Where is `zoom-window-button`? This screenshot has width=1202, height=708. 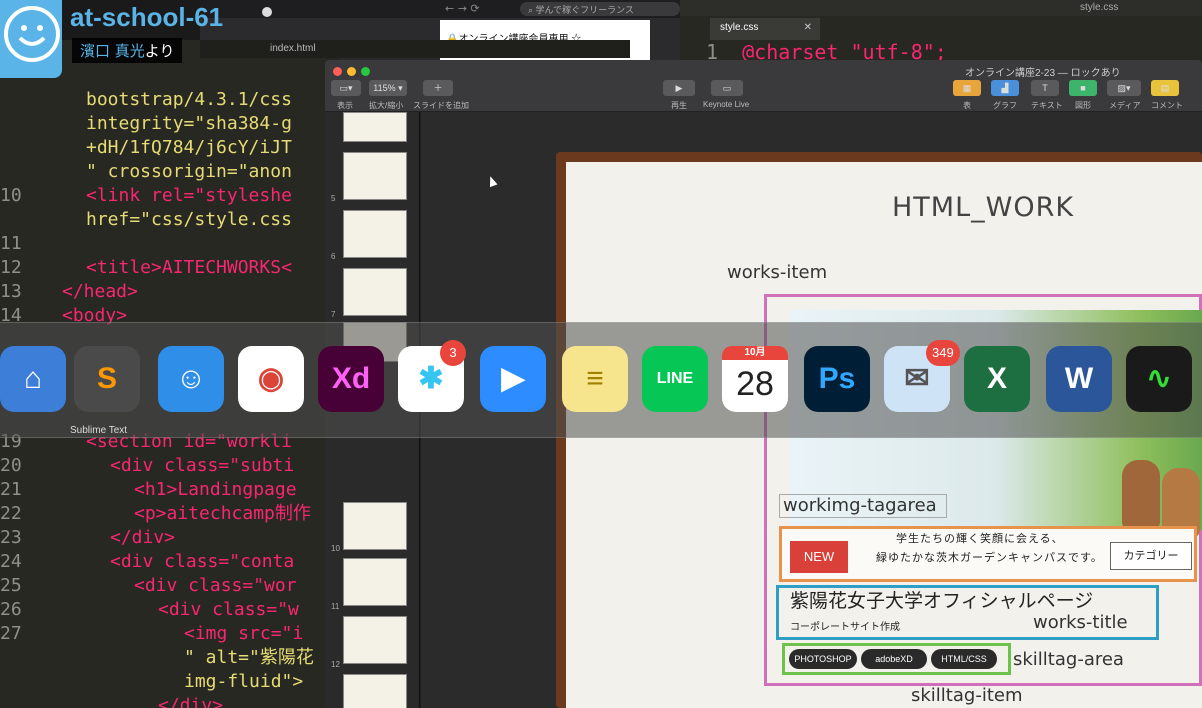
zoom-window-button is located at coordinates (365, 71).